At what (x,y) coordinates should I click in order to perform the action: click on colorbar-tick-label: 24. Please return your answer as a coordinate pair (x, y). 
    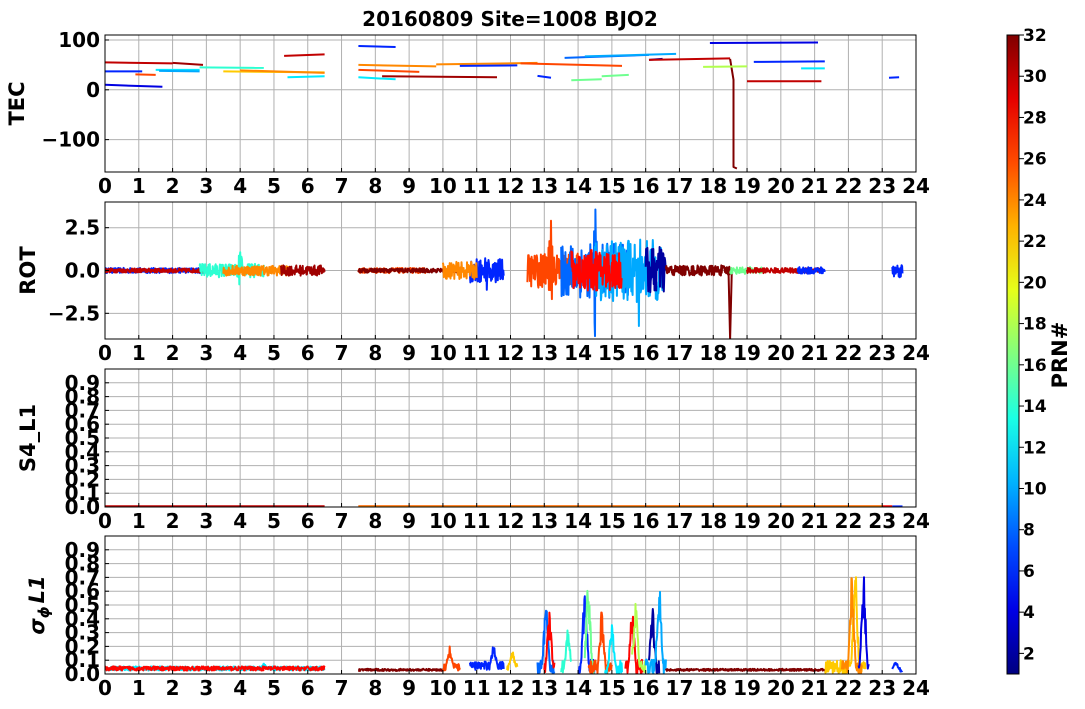
    Looking at the image, I should click on (1035, 201).